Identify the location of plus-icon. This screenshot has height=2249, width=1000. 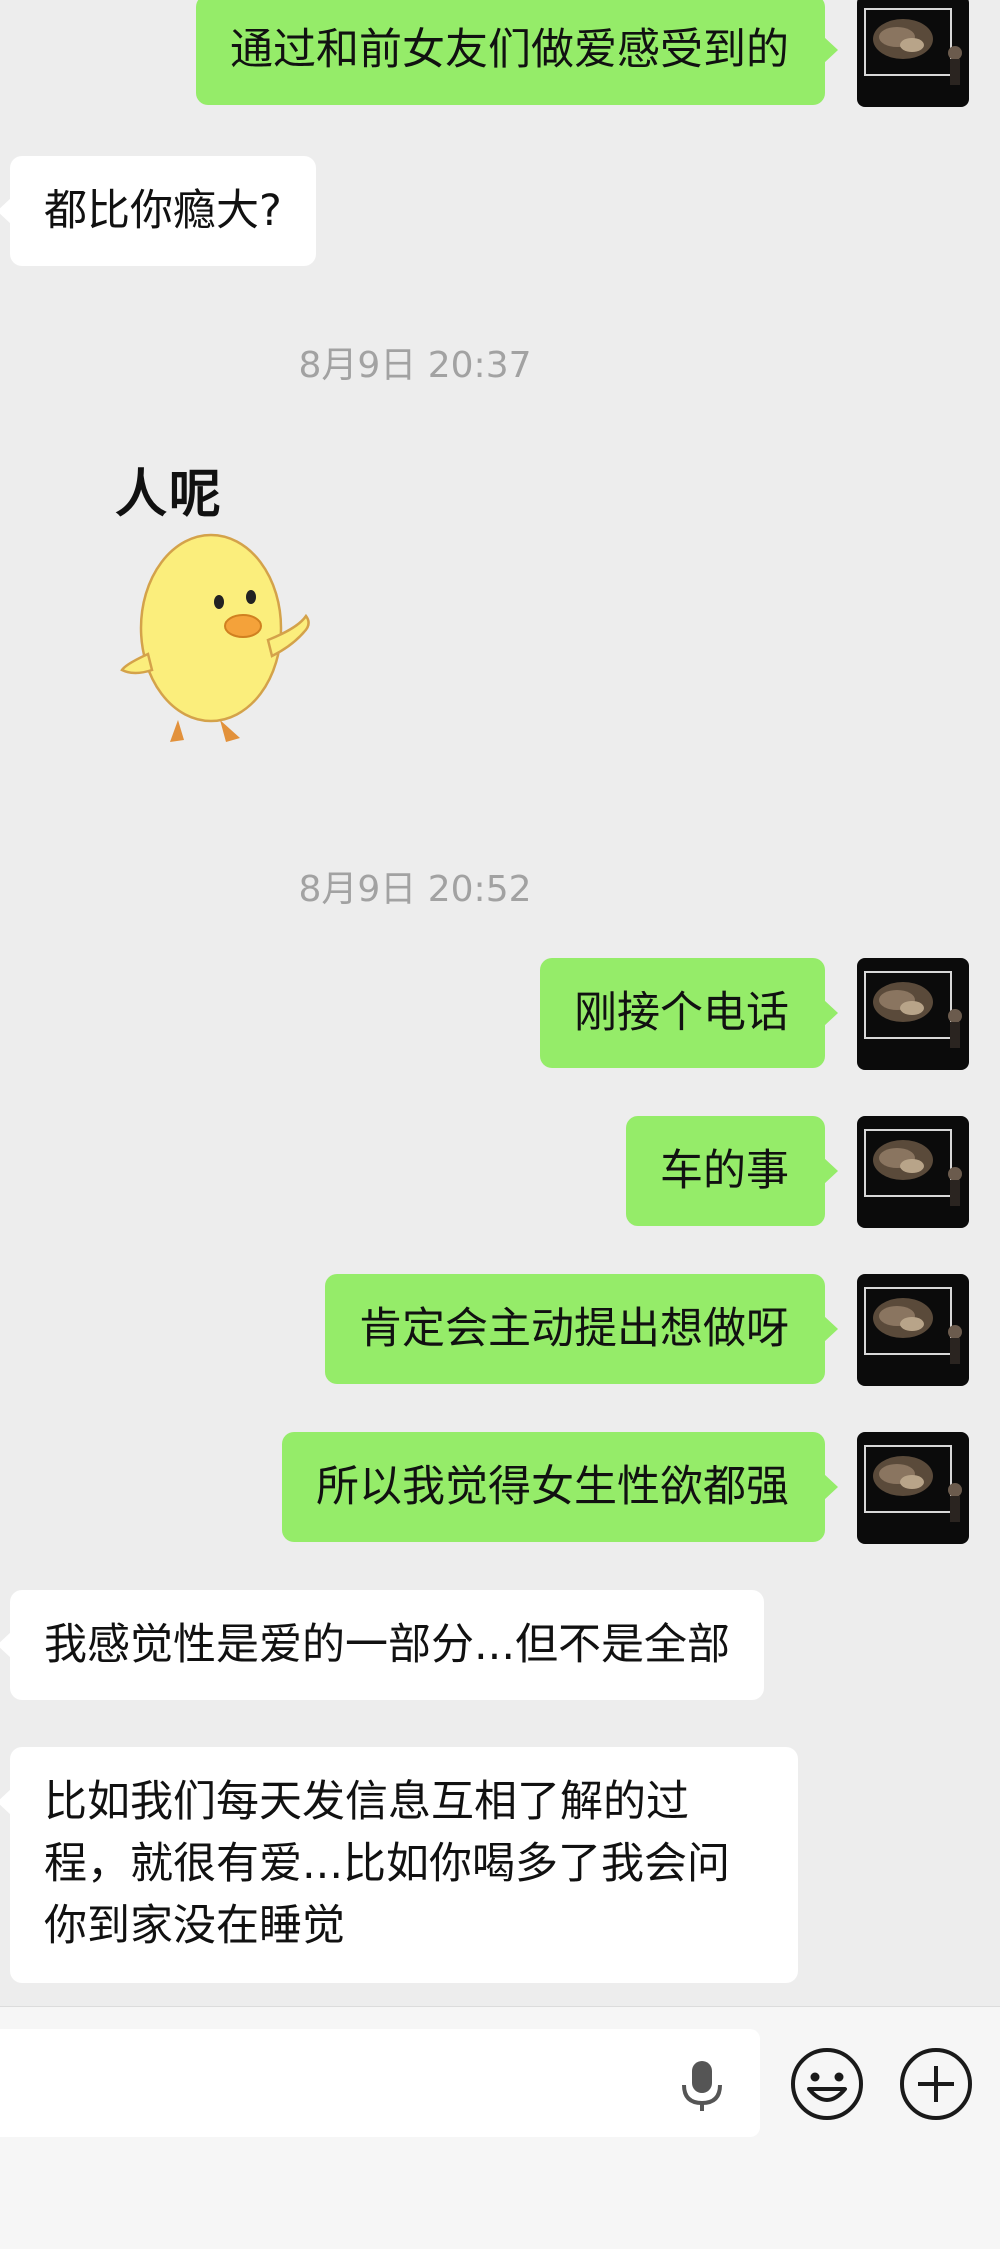
(936, 2084).